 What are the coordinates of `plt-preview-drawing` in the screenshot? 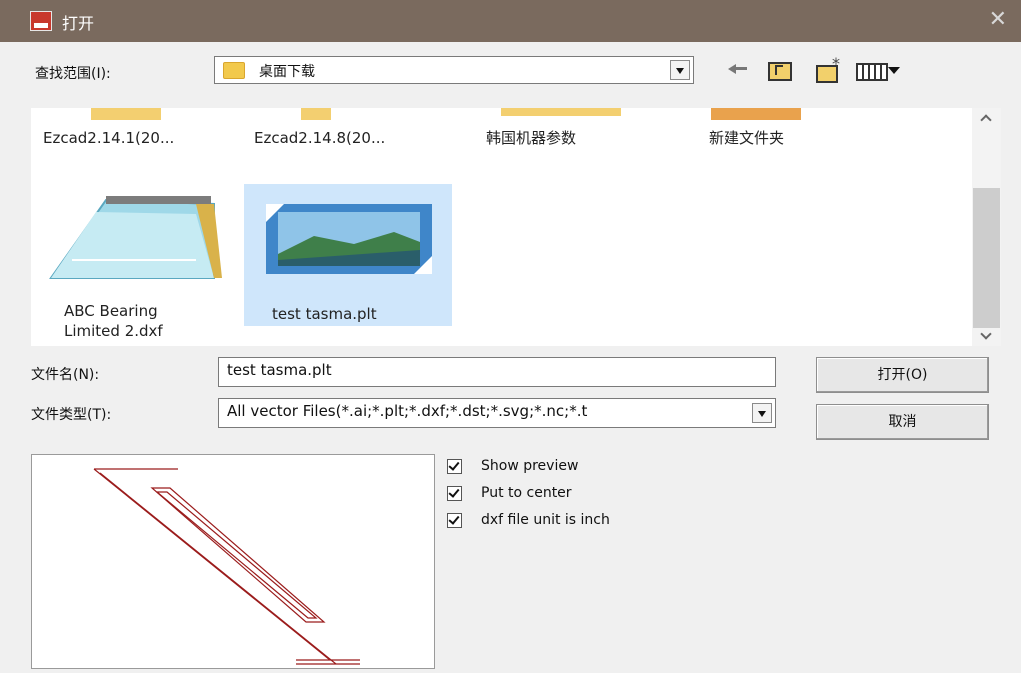 It's located at (226, 566).